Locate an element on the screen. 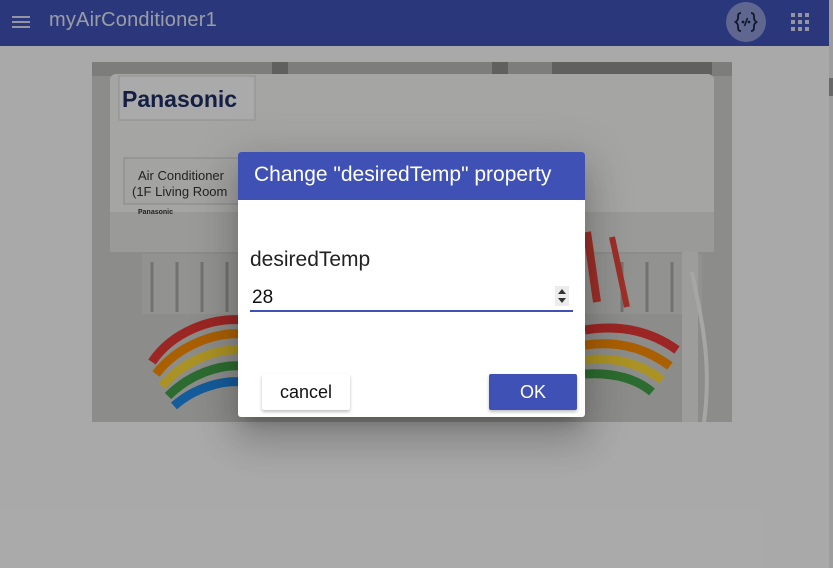 The image size is (833, 568). ok-button: OK is located at coordinates (533, 392).